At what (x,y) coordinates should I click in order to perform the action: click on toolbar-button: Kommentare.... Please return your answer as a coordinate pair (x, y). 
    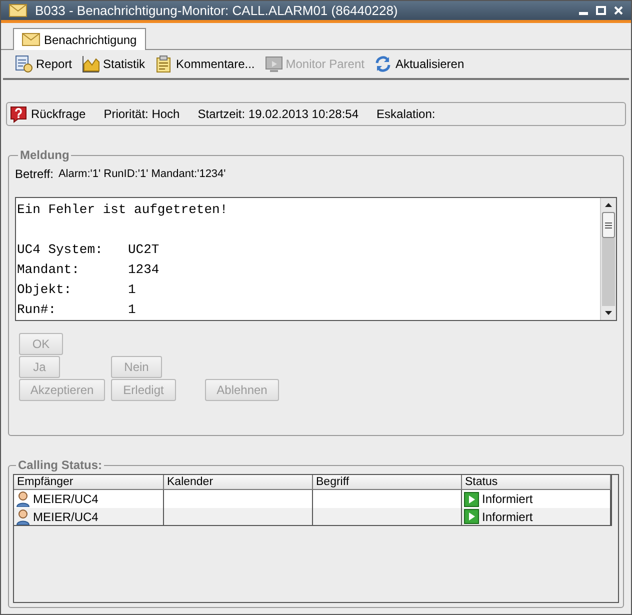
    Looking at the image, I should click on (205, 64).